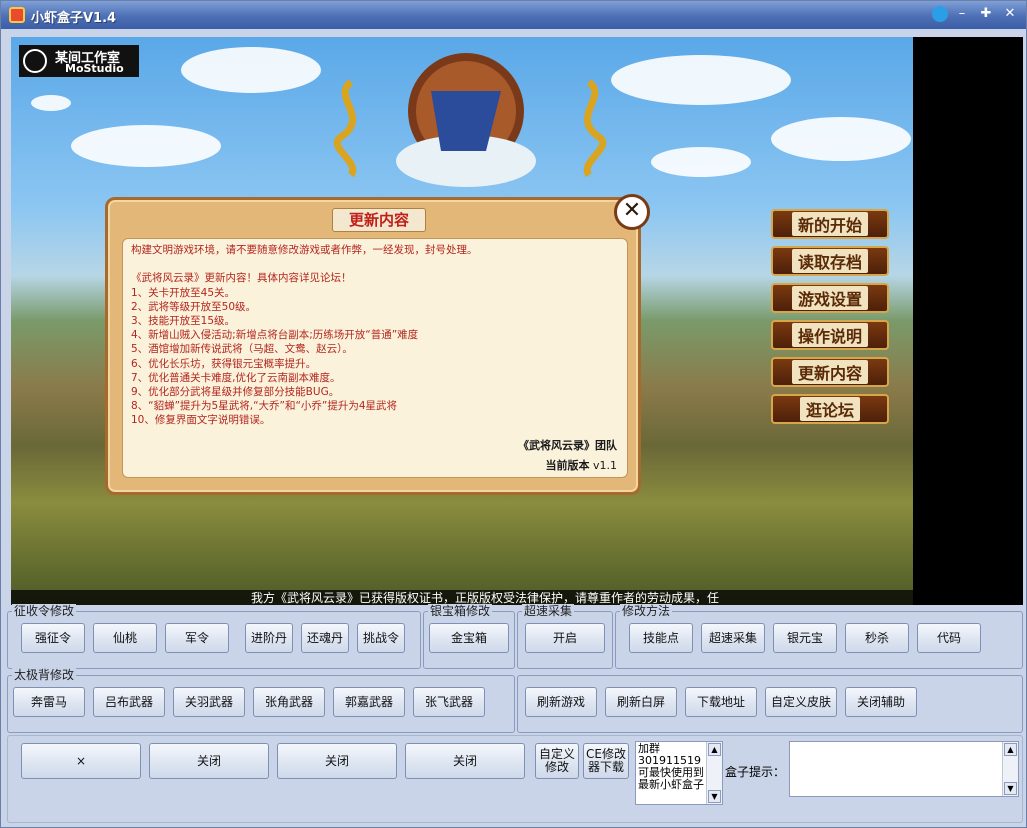 The image size is (1027, 828). What do you see at coordinates (469, 638) in the screenshot?
I see `btn-jinbaoxiang: 金宝箱` at bounding box center [469, 638].